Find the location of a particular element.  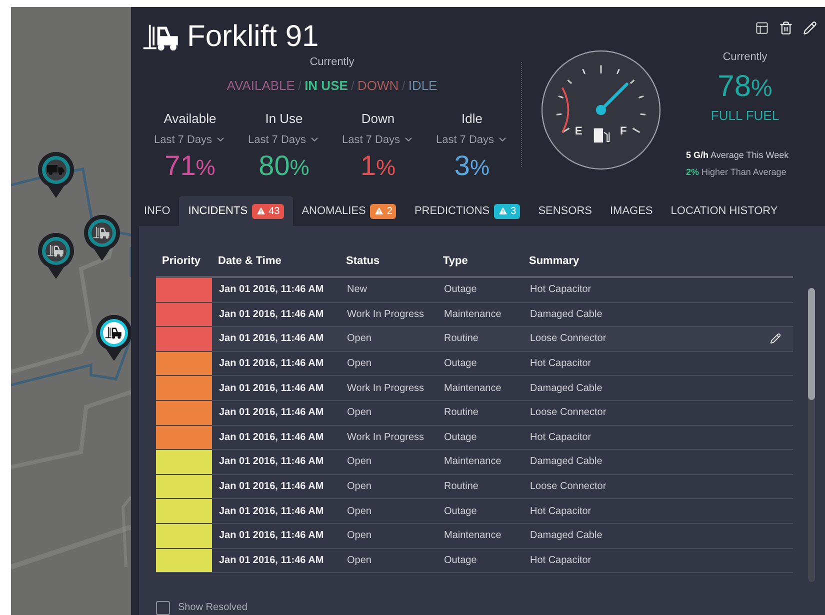

table-row: Jan 01 2016, 11:46 AM New Outage Hot Capacitor is located at coordinates (475, 290).